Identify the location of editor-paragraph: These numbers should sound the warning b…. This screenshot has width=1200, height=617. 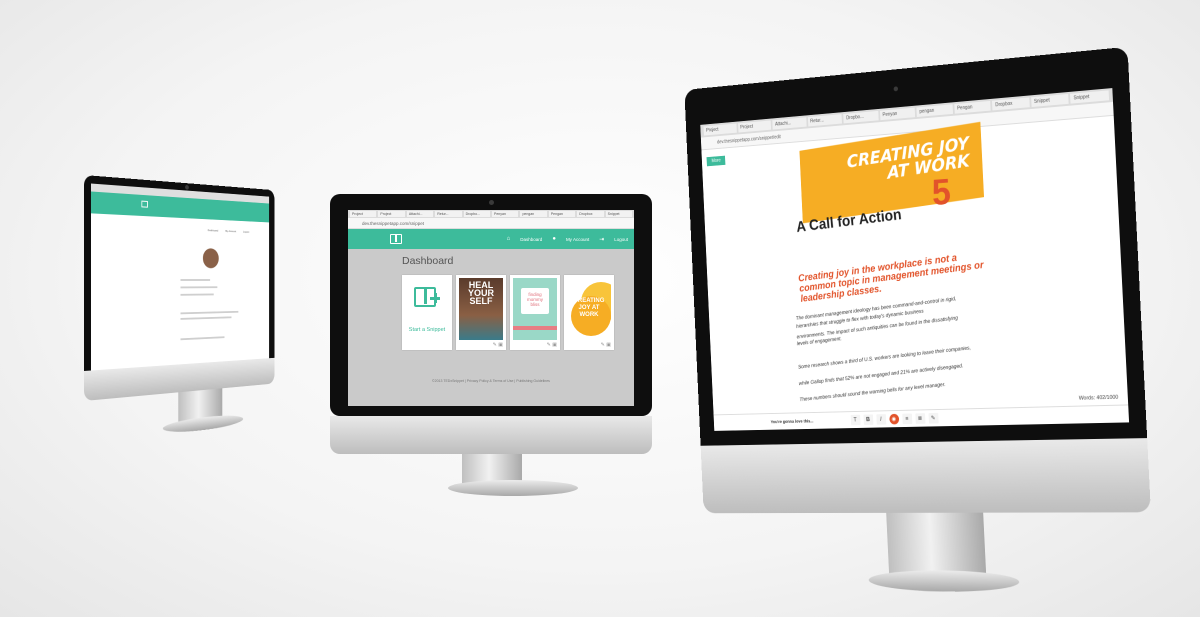
(872, 392).